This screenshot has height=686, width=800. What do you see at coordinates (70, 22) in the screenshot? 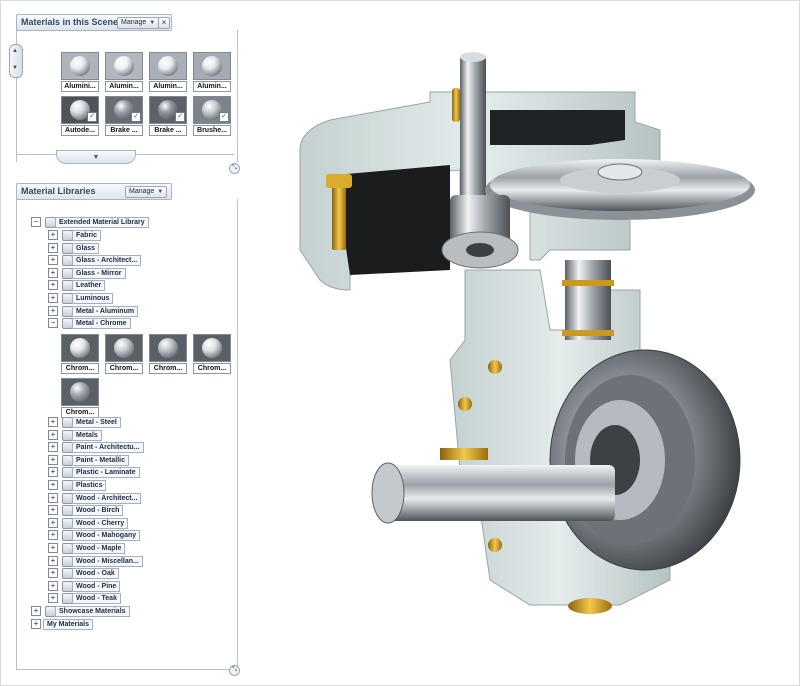
I see `scene-panel-title: Materials in this Scene` at bounding box center [70, 22].